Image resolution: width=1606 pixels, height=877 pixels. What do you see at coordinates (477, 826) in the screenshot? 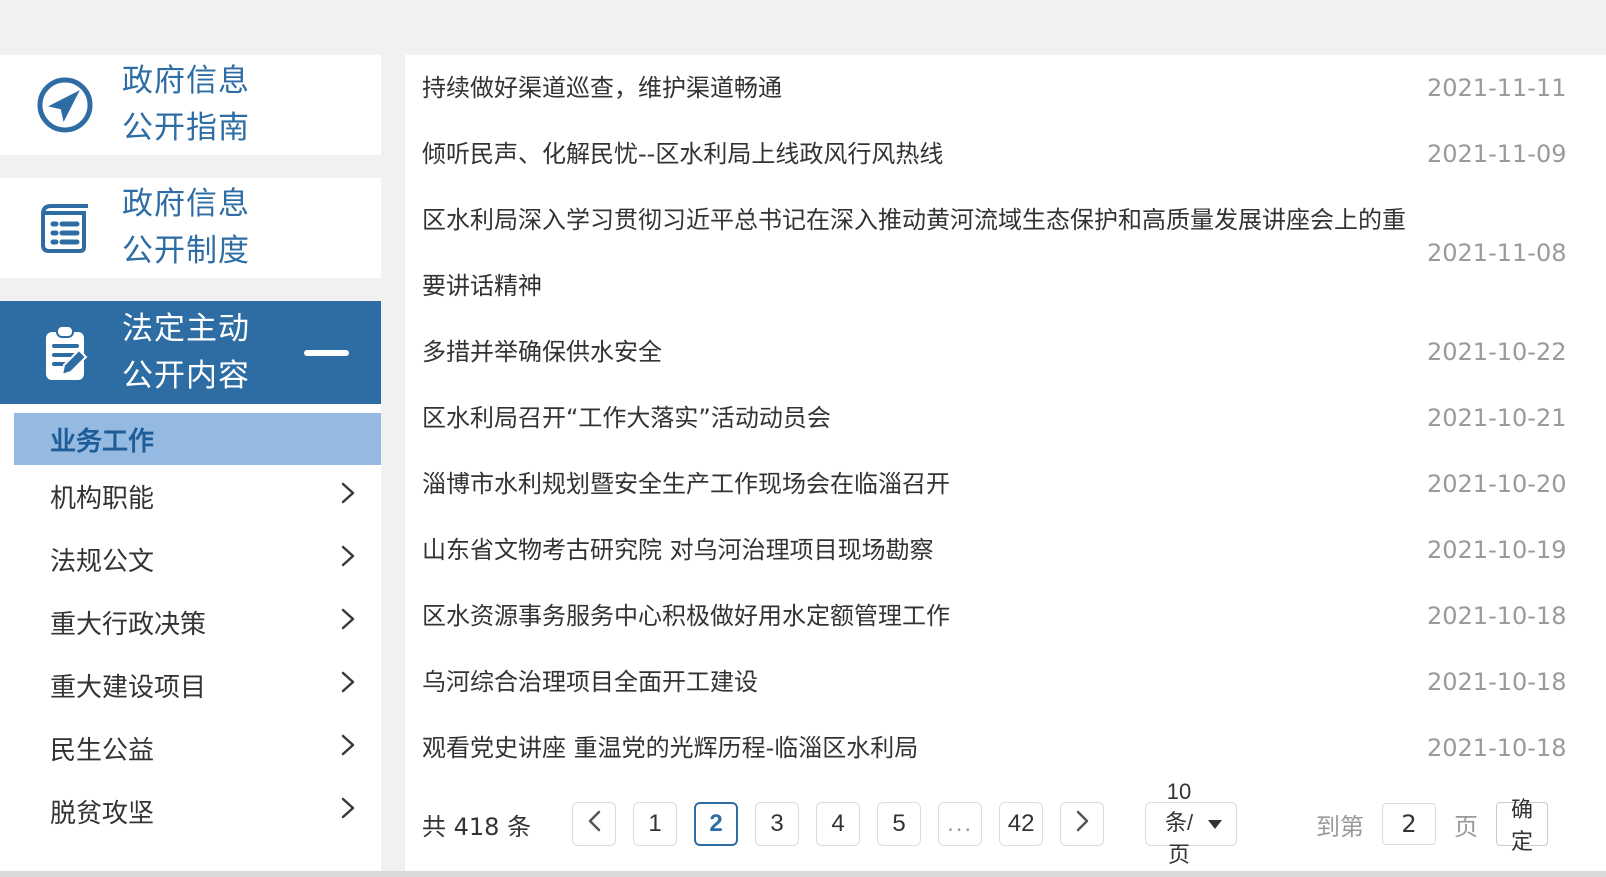
I see `pagination-total-count: 共 418 条` at bounding box center [477, 826].